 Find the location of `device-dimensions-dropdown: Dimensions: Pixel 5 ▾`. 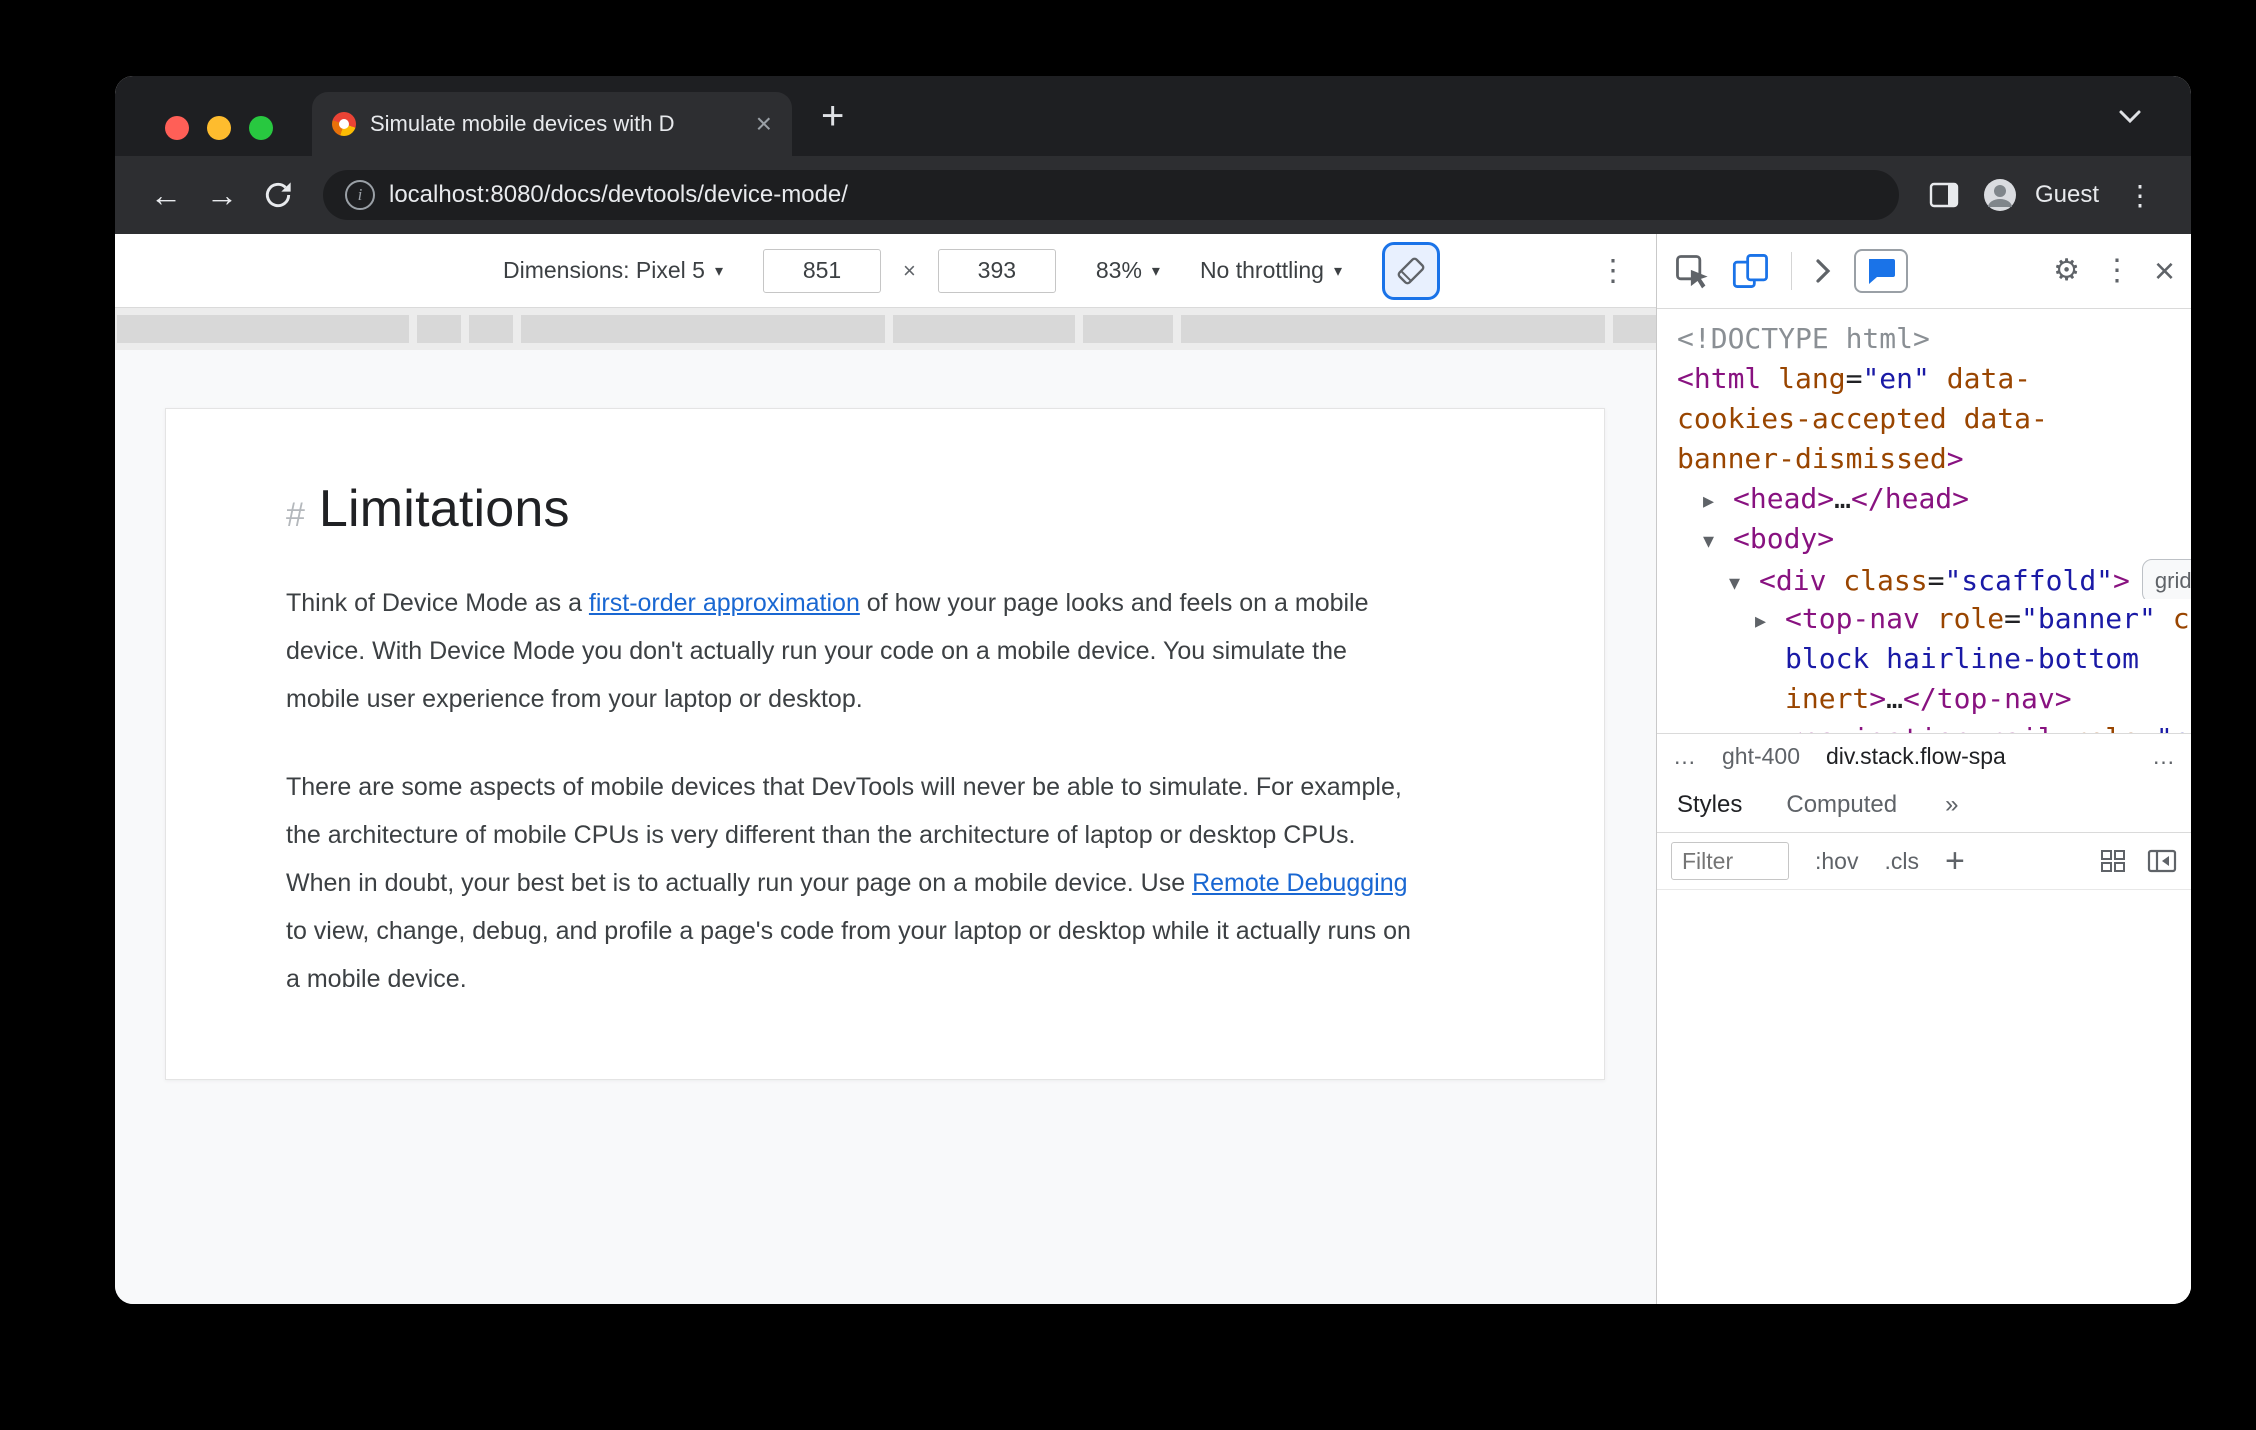

device-dimensions-dropdown: Dimensions: Pixel 5 ▾ is located at coordinates (613, 270).